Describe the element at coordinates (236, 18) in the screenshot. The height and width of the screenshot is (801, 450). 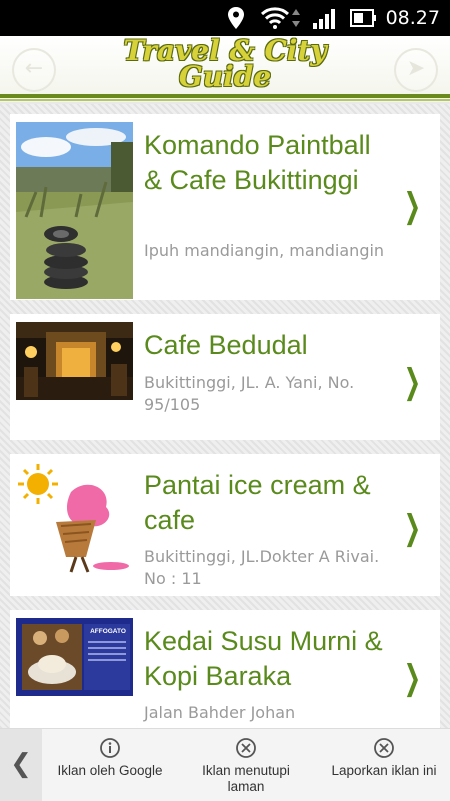
I see `location-icon` at that location.